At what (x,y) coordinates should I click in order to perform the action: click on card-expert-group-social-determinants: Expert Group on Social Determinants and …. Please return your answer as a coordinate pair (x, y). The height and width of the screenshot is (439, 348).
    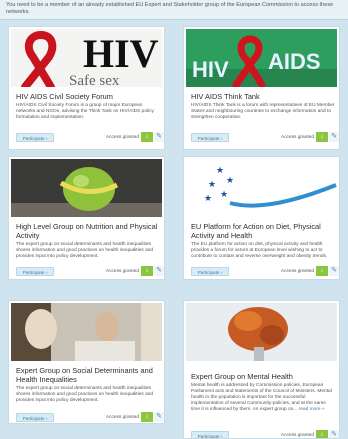
    Looking at the image, I should click on (86, 362).